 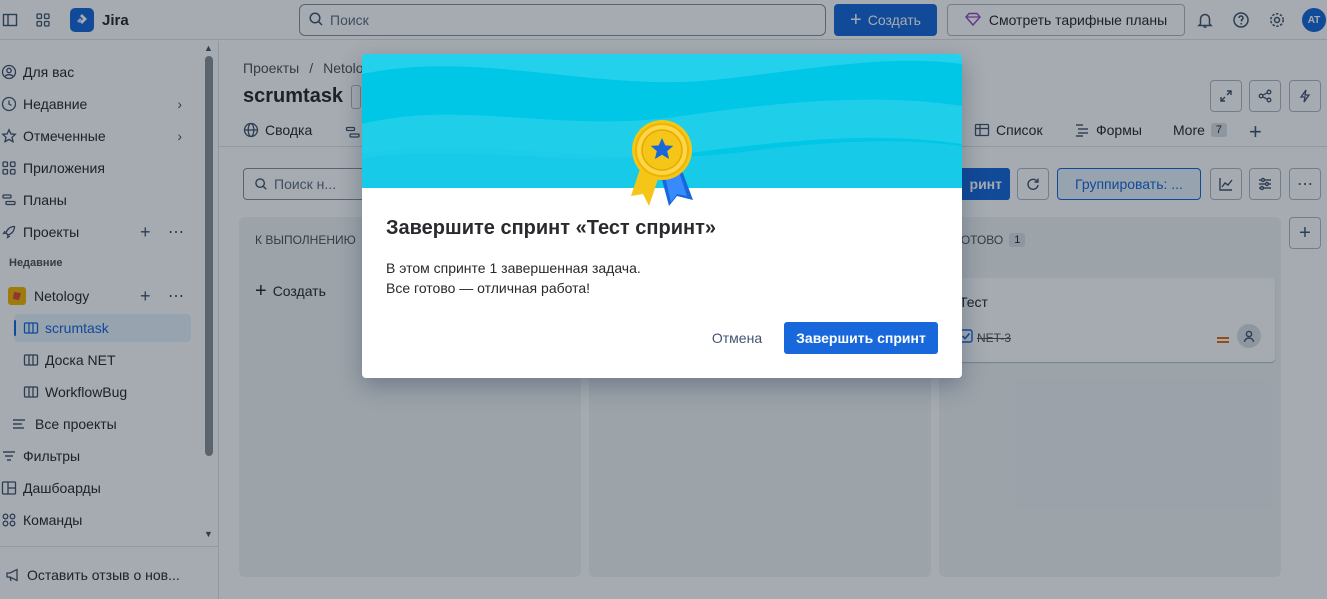 I want to click on cancel-button: Отмена, so click(x=737, y=338).